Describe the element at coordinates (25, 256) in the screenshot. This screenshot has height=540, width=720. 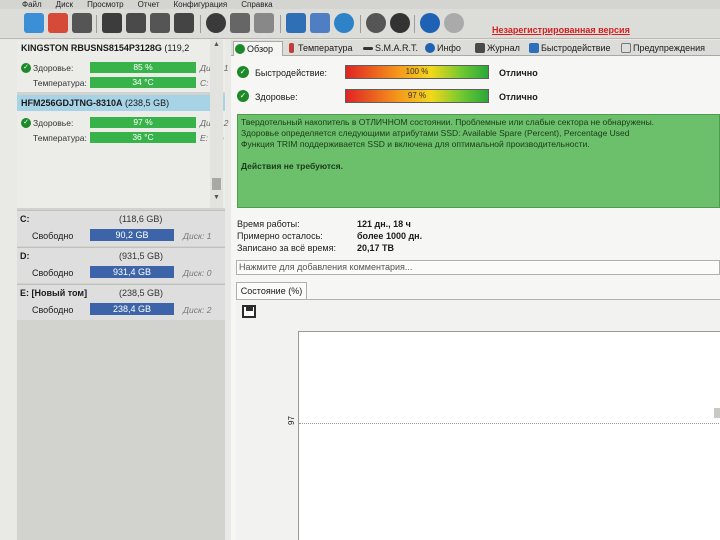
I see `volume-letter: D:` at that location.